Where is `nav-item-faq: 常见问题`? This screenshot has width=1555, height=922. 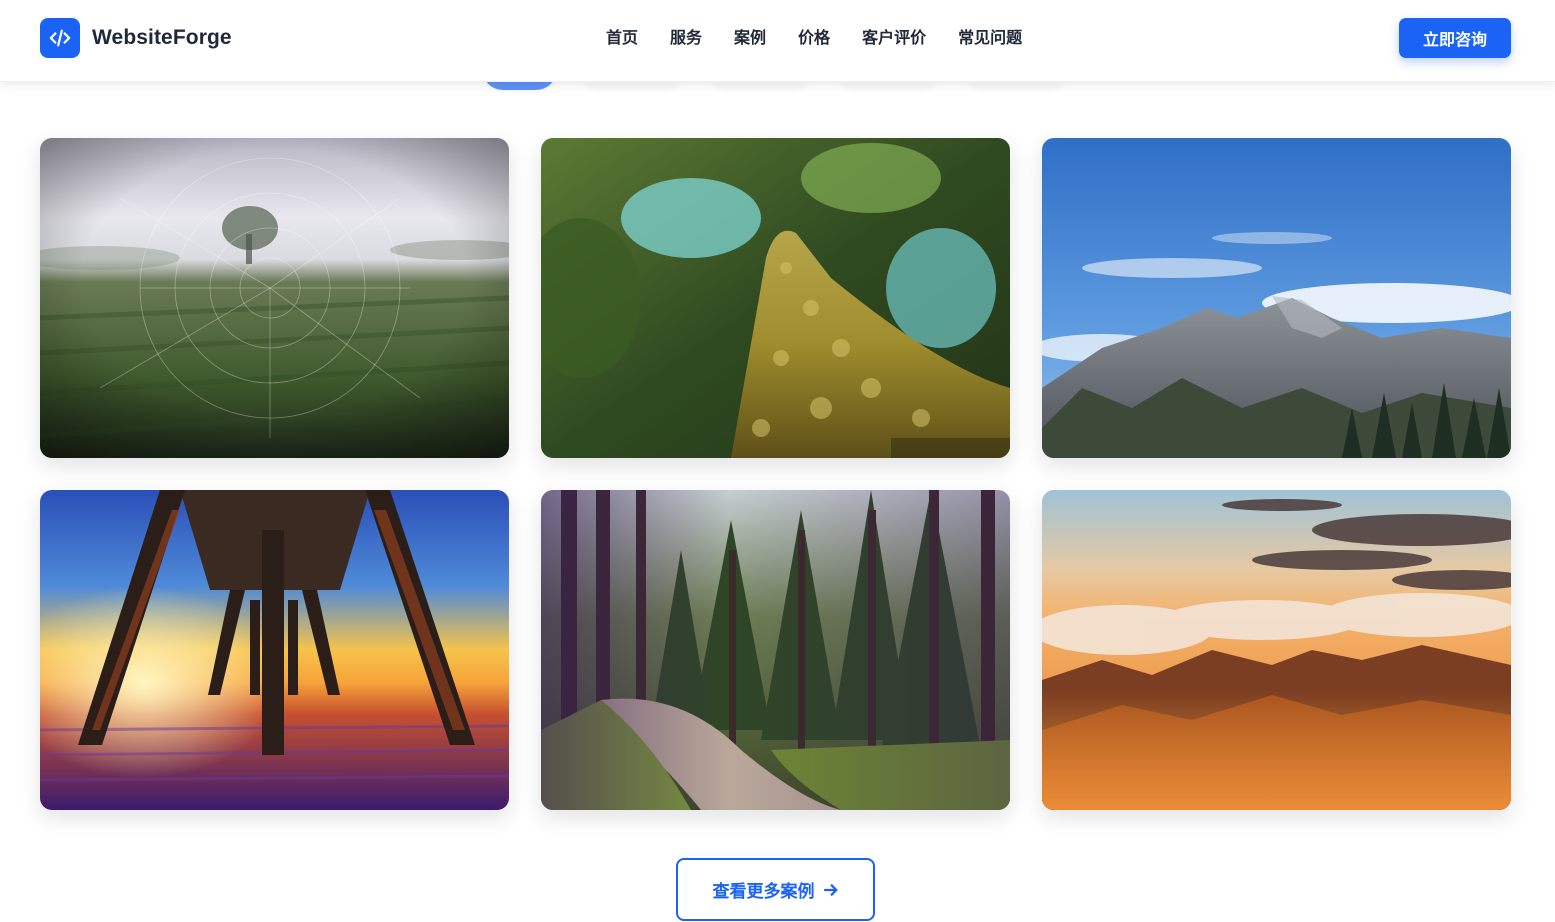
nav-item-faq: 常见问题 is located at coordinates (990, 38).